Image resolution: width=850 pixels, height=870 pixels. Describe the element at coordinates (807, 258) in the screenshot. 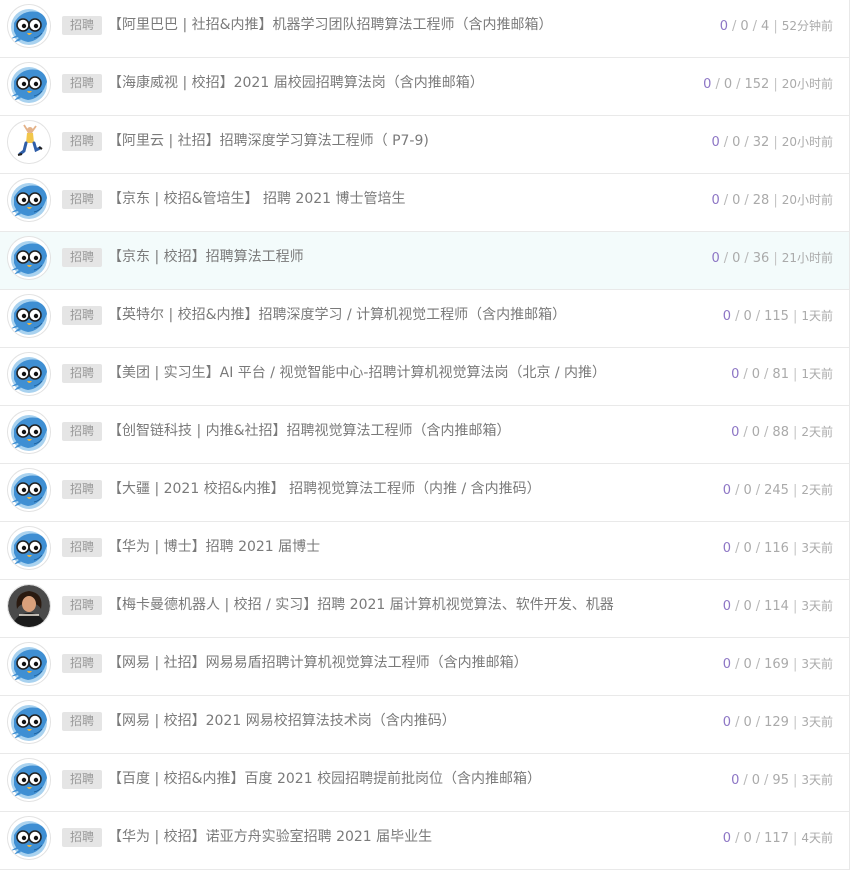

I see `post-time: 21小时前` at that location.